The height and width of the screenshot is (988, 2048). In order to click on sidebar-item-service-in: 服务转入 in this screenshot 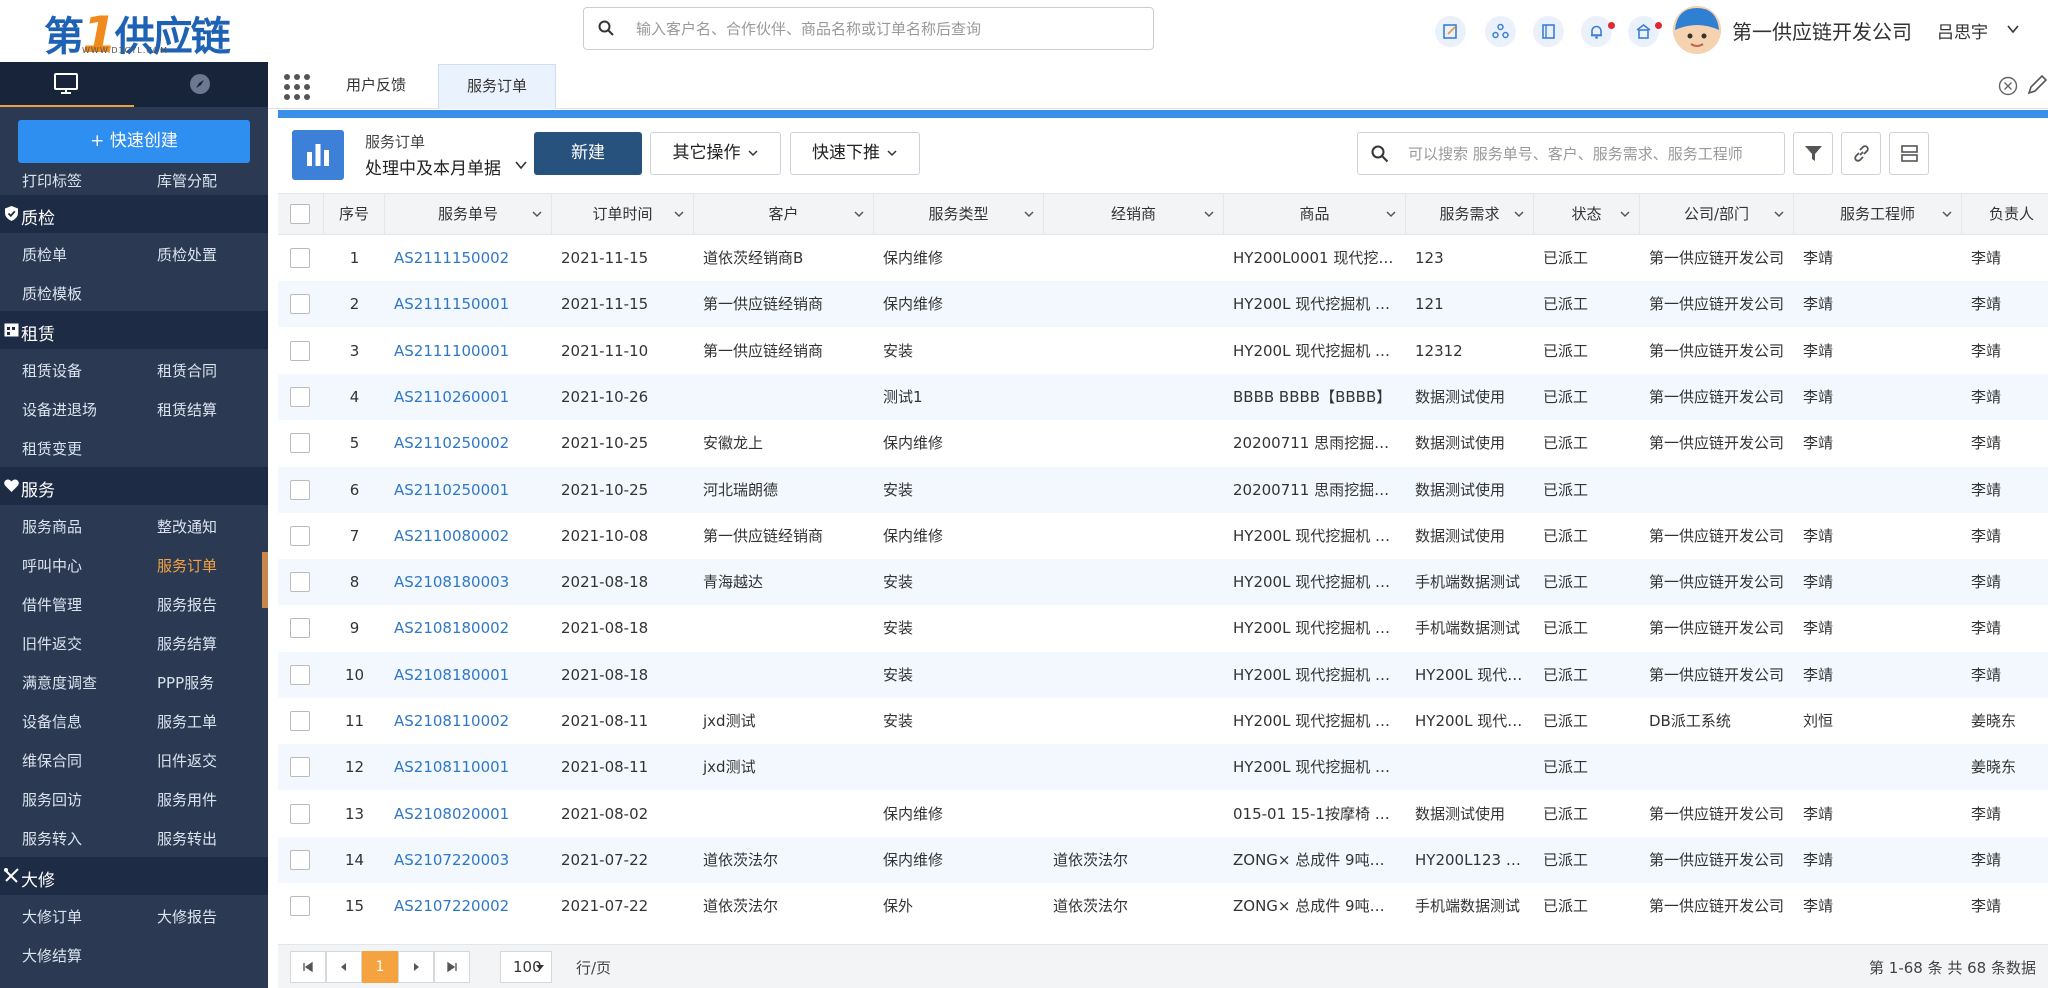, I will do `click(52, 838)`.